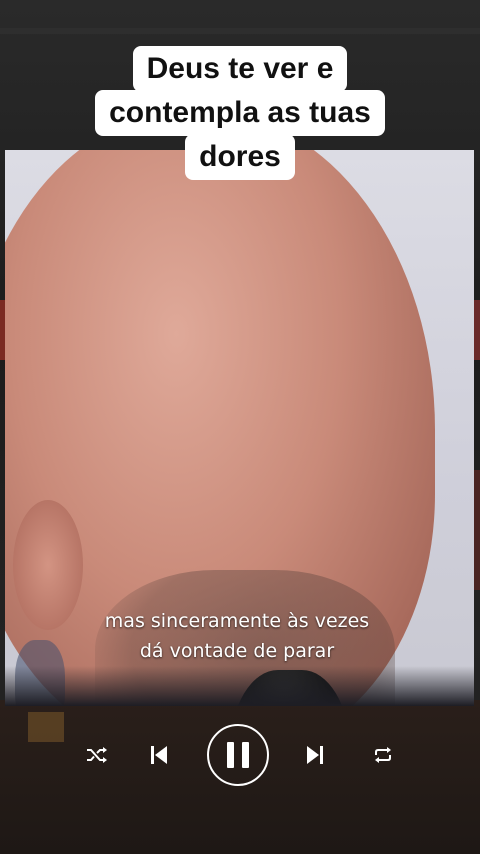 The width and height of the screenshot is (480, 854). I want to click on pause-icon, so click(238, 755).